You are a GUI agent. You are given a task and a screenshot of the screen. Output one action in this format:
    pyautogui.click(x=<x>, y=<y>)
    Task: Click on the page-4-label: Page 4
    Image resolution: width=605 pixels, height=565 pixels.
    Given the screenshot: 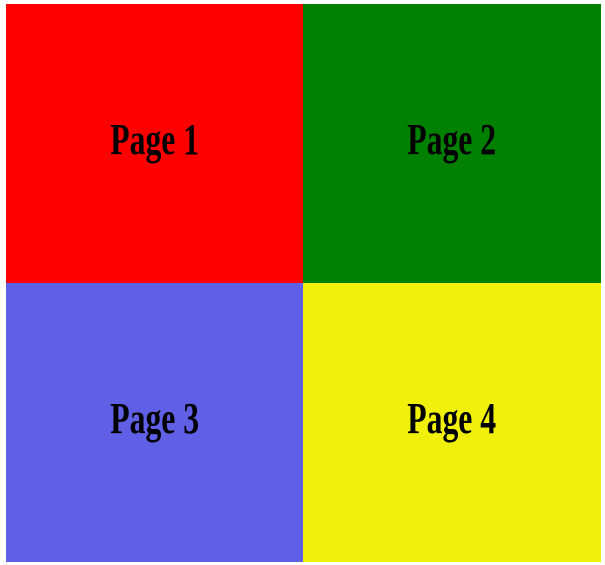 What is the action you would take?
    pyautogui.click(x=452, y=418)
    